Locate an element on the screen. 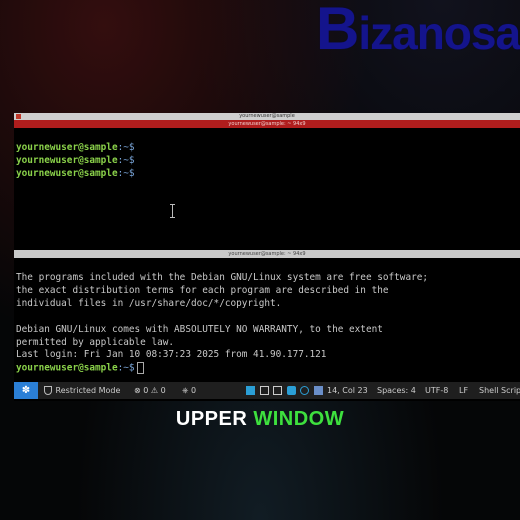 Image resolution: width=520 pixels, height=520 pixels. indentation-button: Spaces: 4 is located at coordinates (396, 390).